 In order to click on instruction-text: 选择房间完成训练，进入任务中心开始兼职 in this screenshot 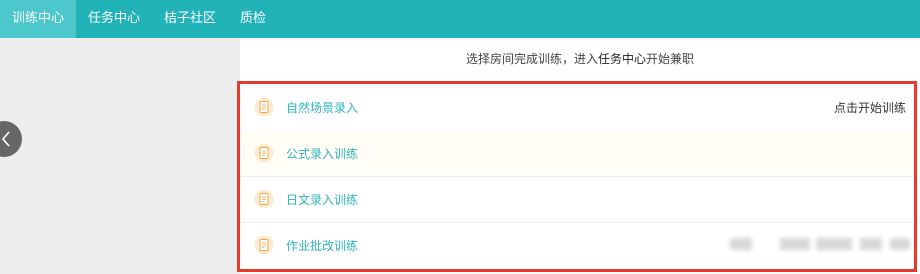, I will do `click(580, 59)`.